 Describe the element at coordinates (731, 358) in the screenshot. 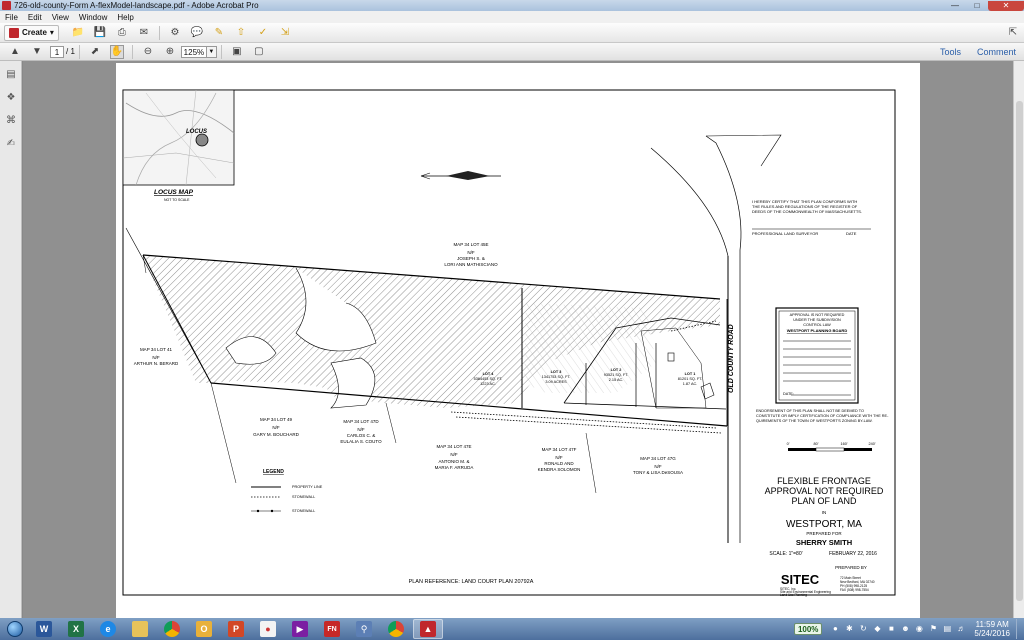

I see `road-name-label: OLD COUNTY ROAD` at that location.